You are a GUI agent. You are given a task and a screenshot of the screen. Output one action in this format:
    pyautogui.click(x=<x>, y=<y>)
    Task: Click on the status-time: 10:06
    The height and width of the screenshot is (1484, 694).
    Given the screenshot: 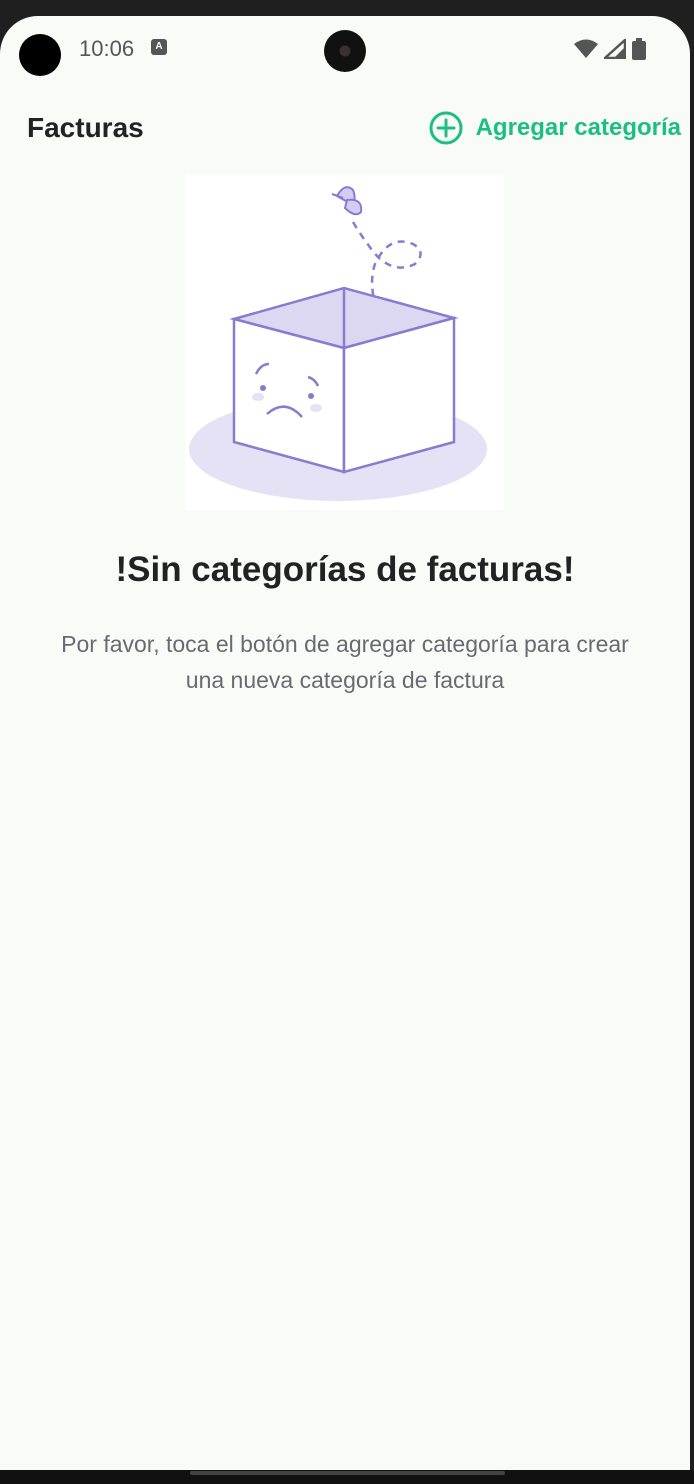 What is the action you would take?
    pyautogui.click(x=107, y=48)
    